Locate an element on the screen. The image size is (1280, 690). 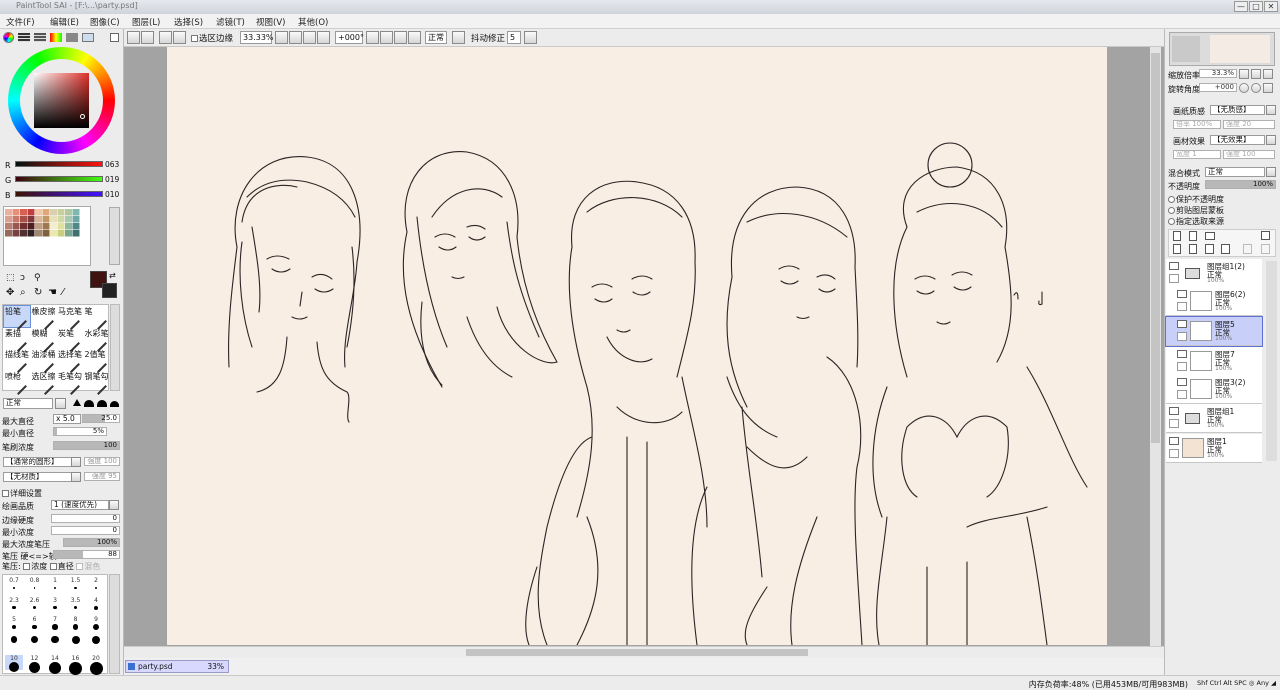
detail-settings-checkbox is located at coordinates (5, 493).